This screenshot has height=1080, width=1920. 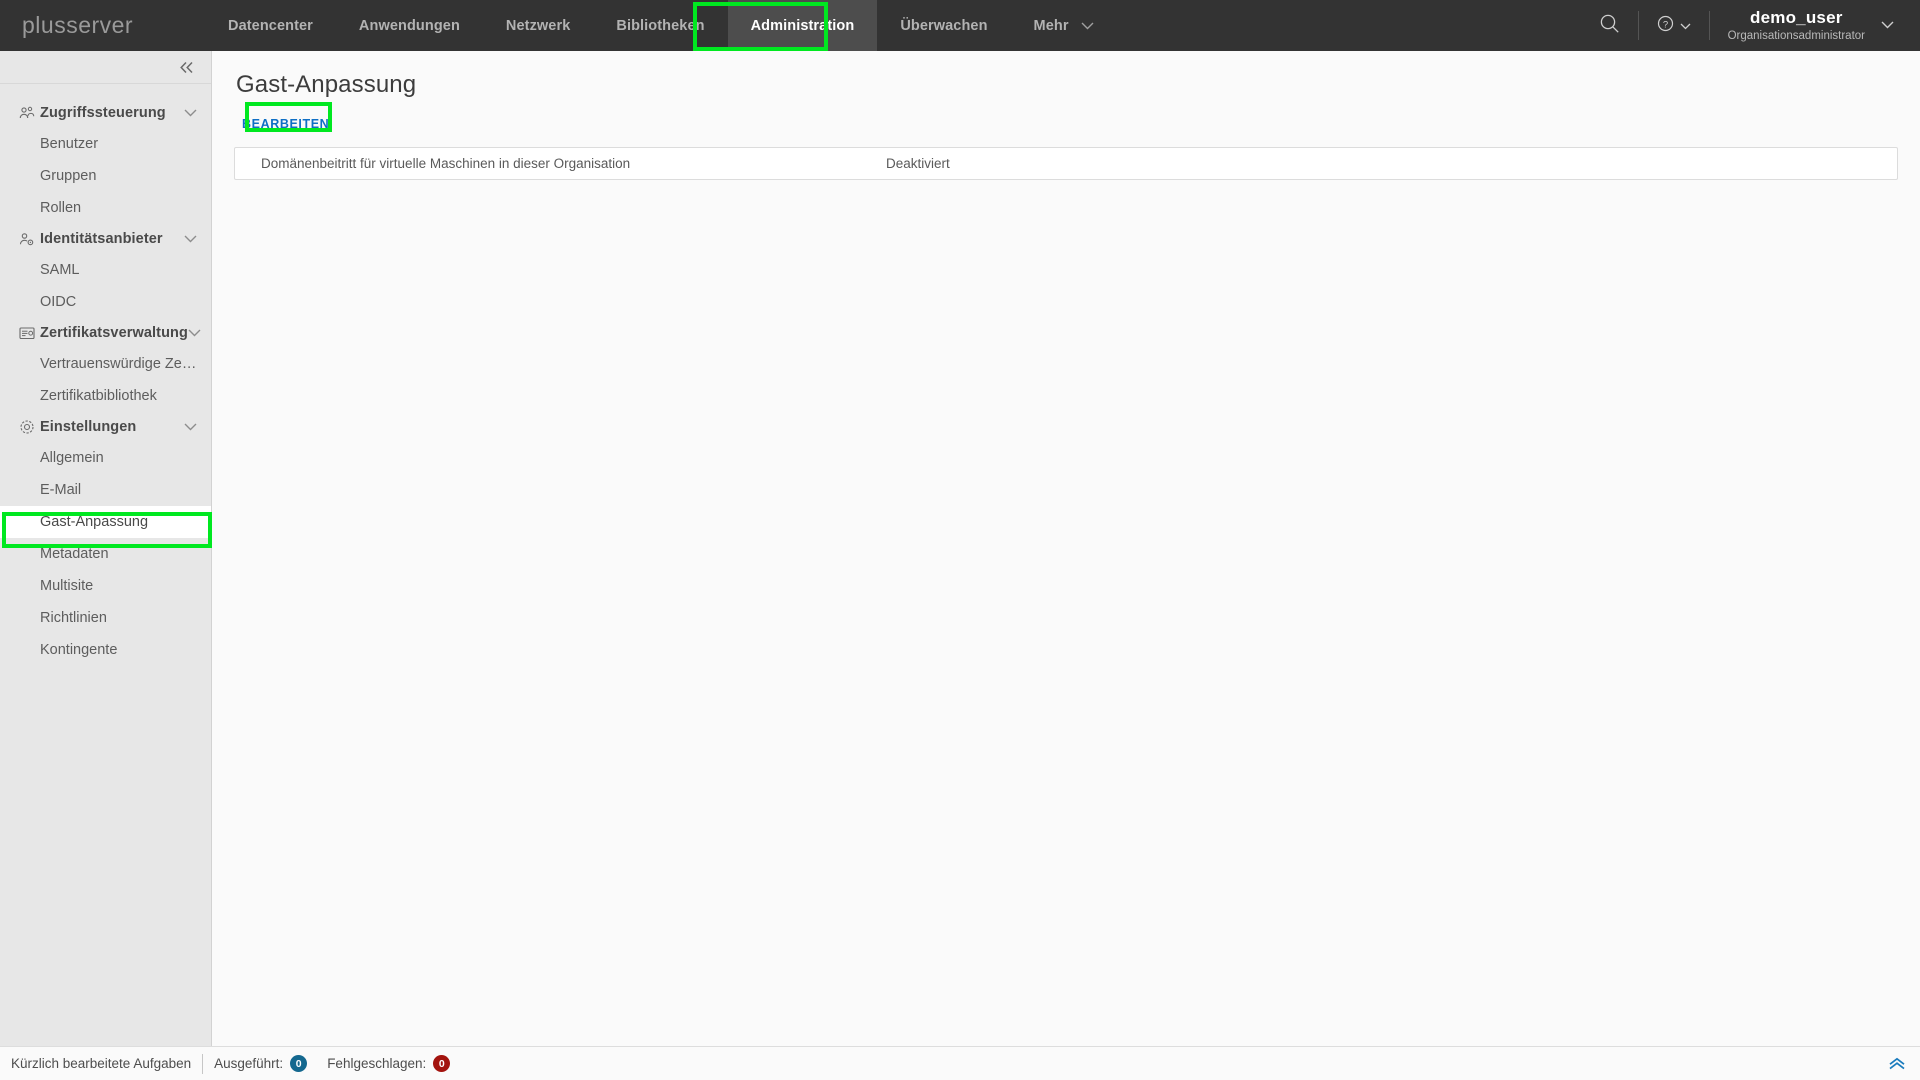 I want to click on nav-item-administration: Administration, so click(x=802, y=25).